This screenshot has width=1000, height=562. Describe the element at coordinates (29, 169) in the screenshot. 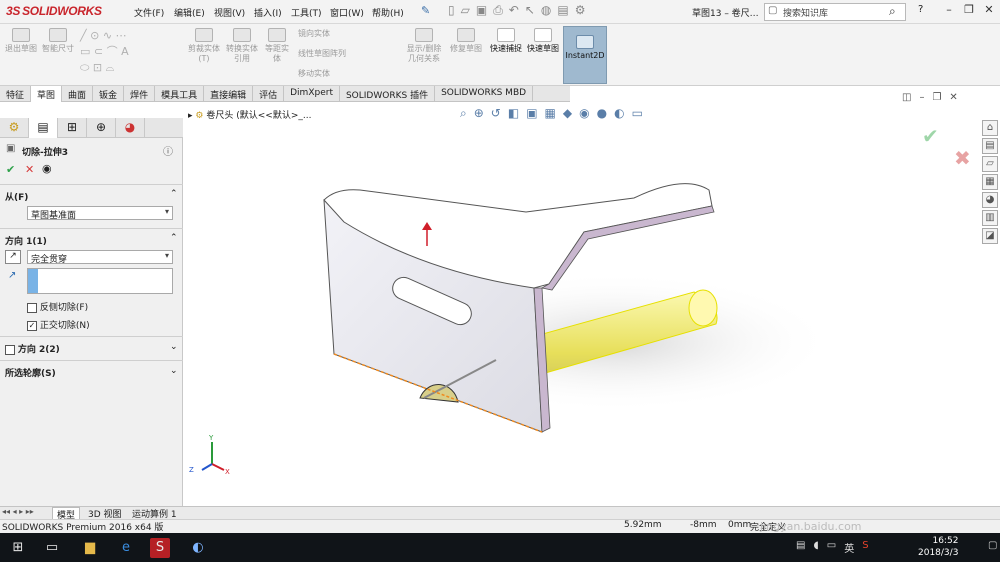

I see `cancel-x-icon: ✕` at that location.